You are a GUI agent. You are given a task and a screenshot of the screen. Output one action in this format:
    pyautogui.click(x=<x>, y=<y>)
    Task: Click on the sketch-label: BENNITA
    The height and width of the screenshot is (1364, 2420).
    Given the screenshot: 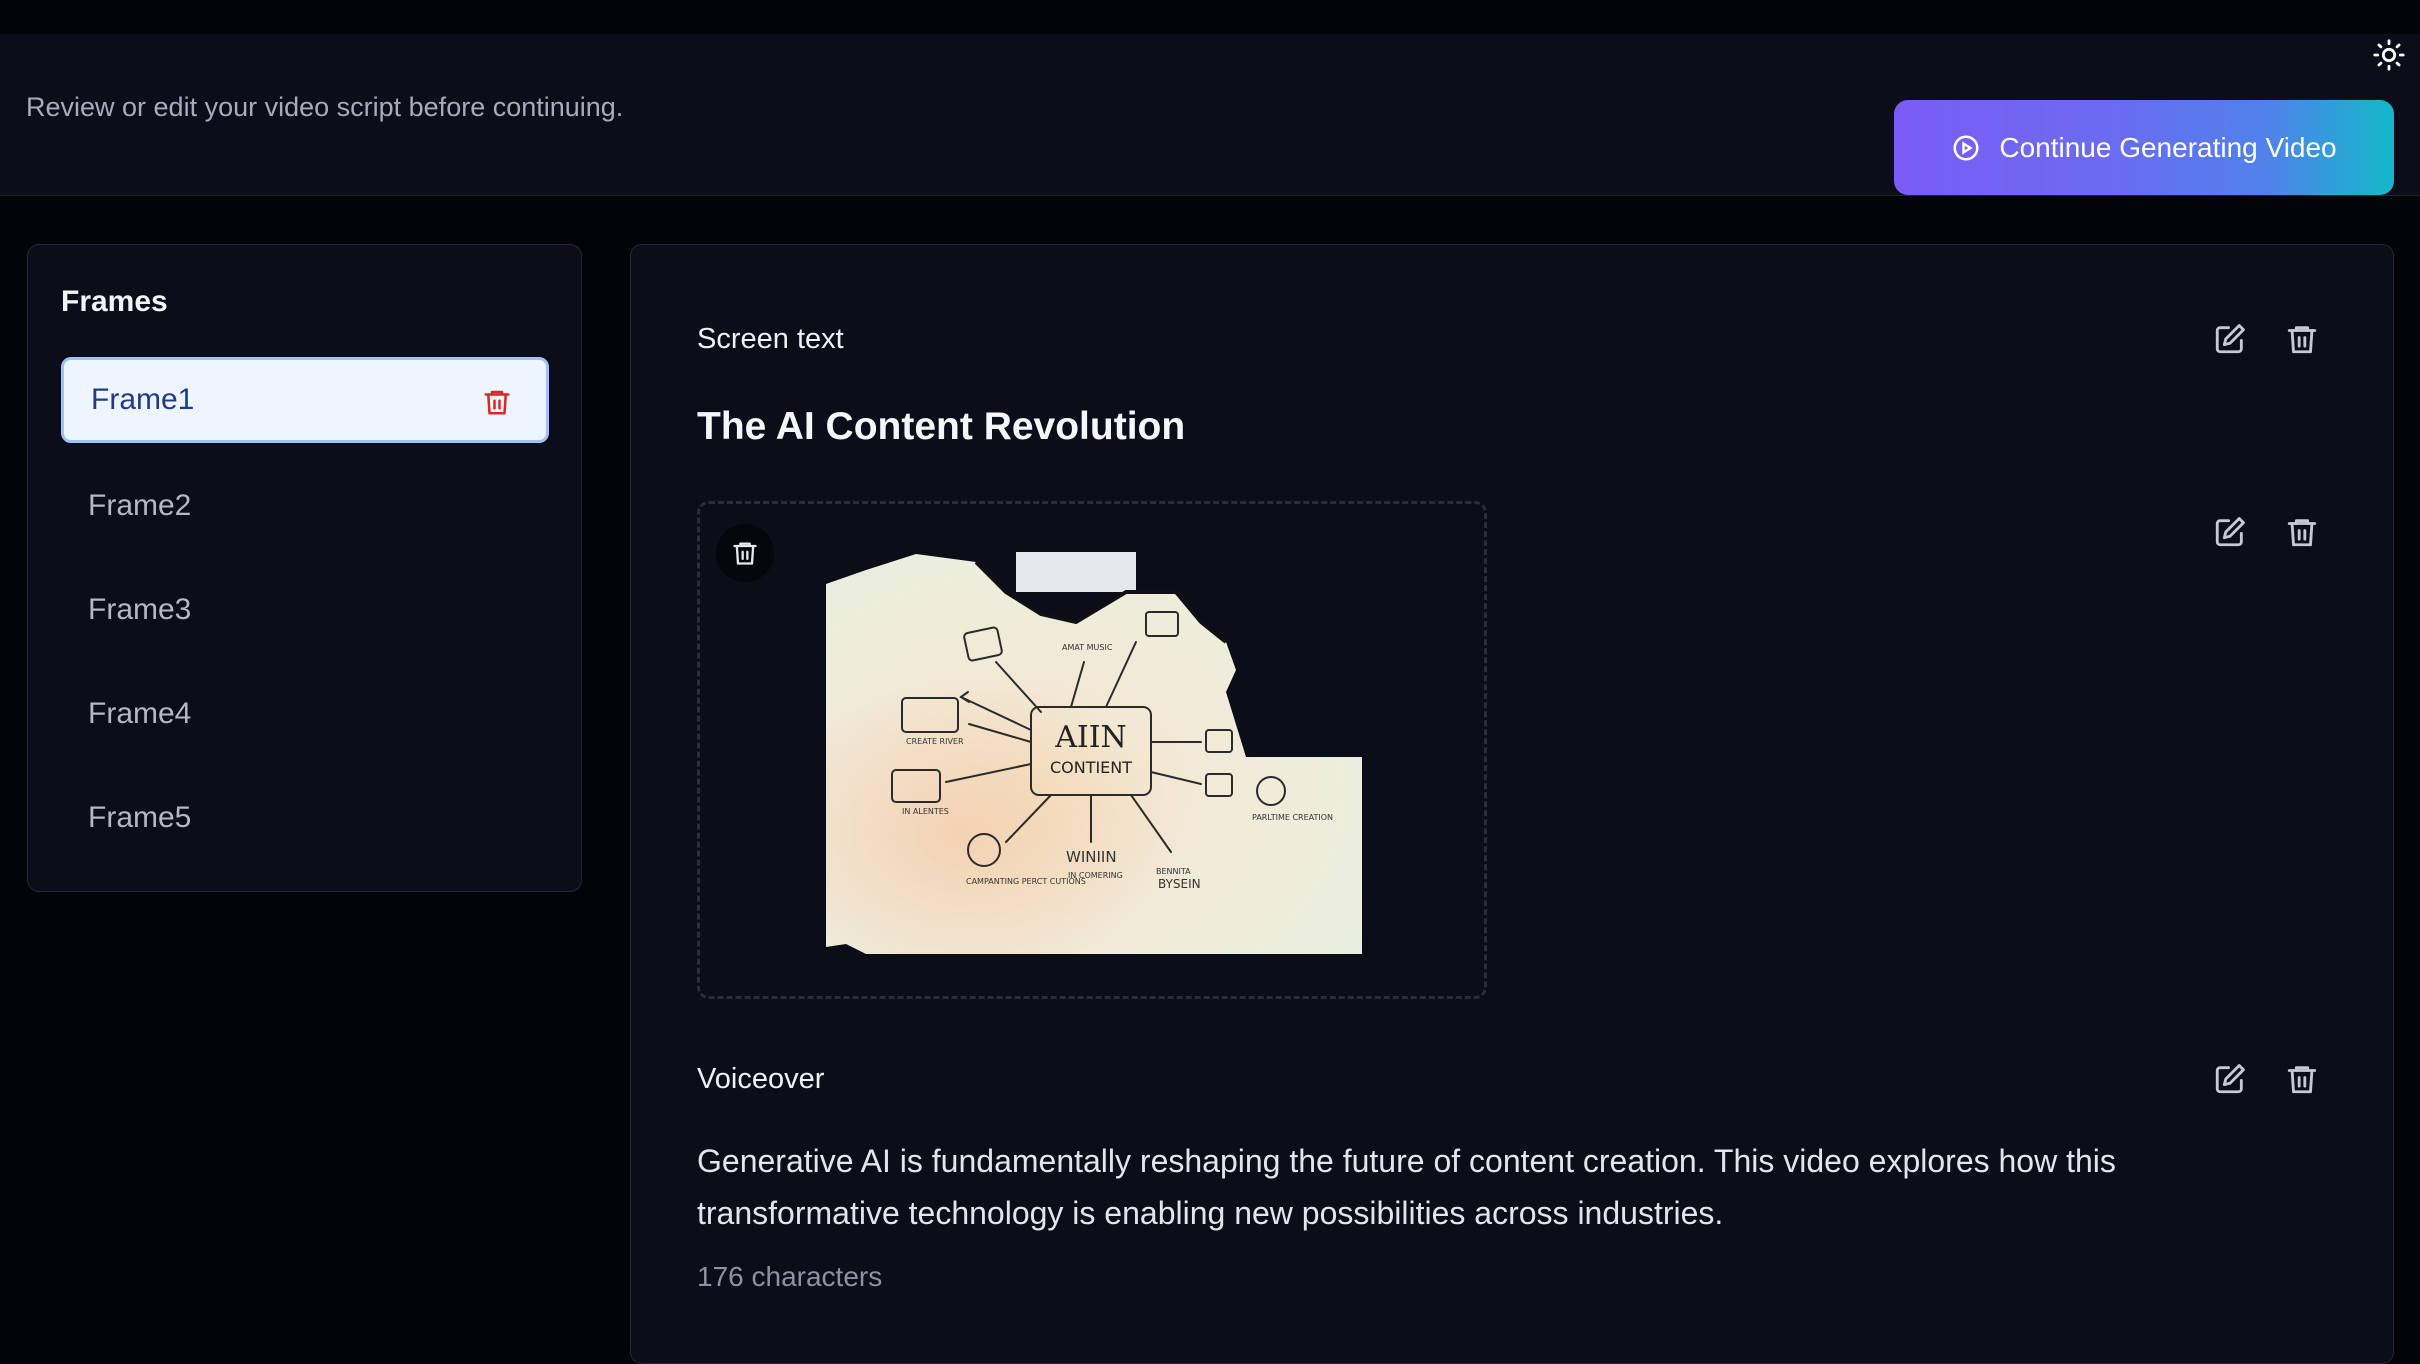 What is the action you would take?
    pyautogui.click(x=1173, y=871)
    